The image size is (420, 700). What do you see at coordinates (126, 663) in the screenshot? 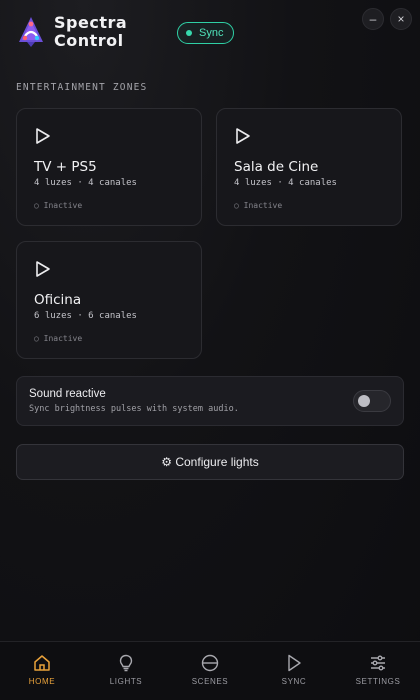
I see `bulb-icon` at bounding box center [126, 663].